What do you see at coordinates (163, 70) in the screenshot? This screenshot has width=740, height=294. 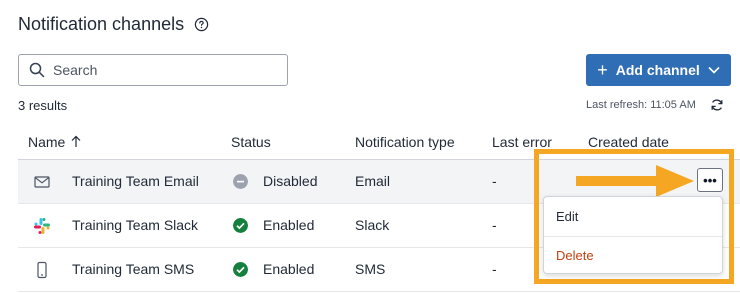 I see `search-input` at bounding box center [163, 70].